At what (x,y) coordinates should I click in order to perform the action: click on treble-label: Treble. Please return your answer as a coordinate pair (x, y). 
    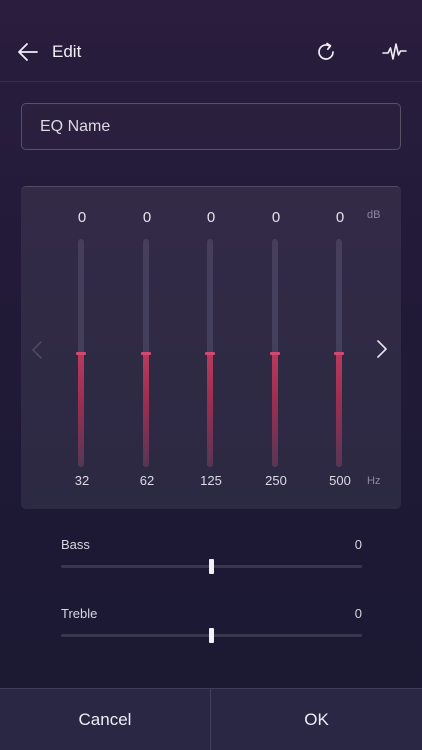
    Looking at the image, I should click on (79, 613).